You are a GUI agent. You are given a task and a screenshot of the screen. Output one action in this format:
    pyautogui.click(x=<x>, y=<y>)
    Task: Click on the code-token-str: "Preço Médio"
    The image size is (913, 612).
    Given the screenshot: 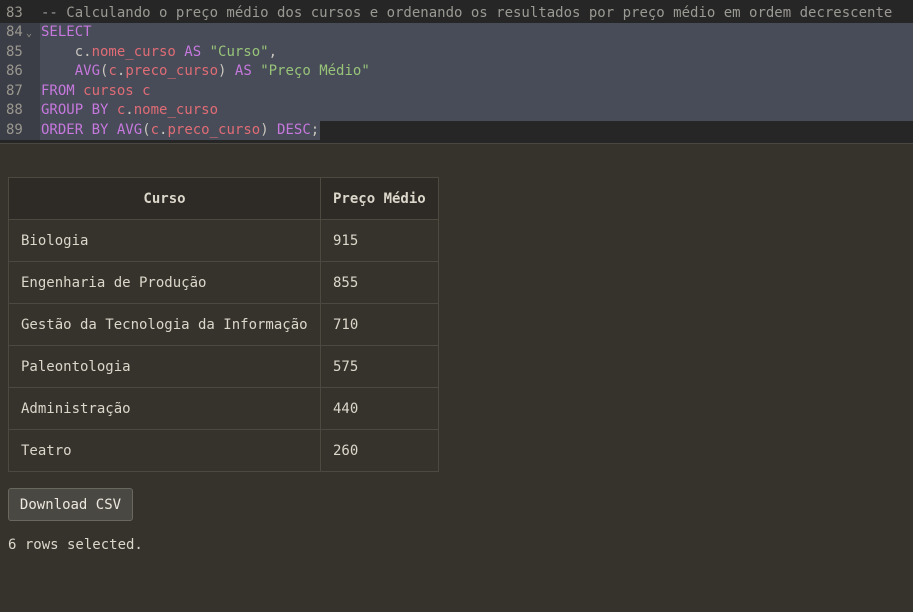 What is the action you would take?
    pyautogui.click(x=315, y=71)
    